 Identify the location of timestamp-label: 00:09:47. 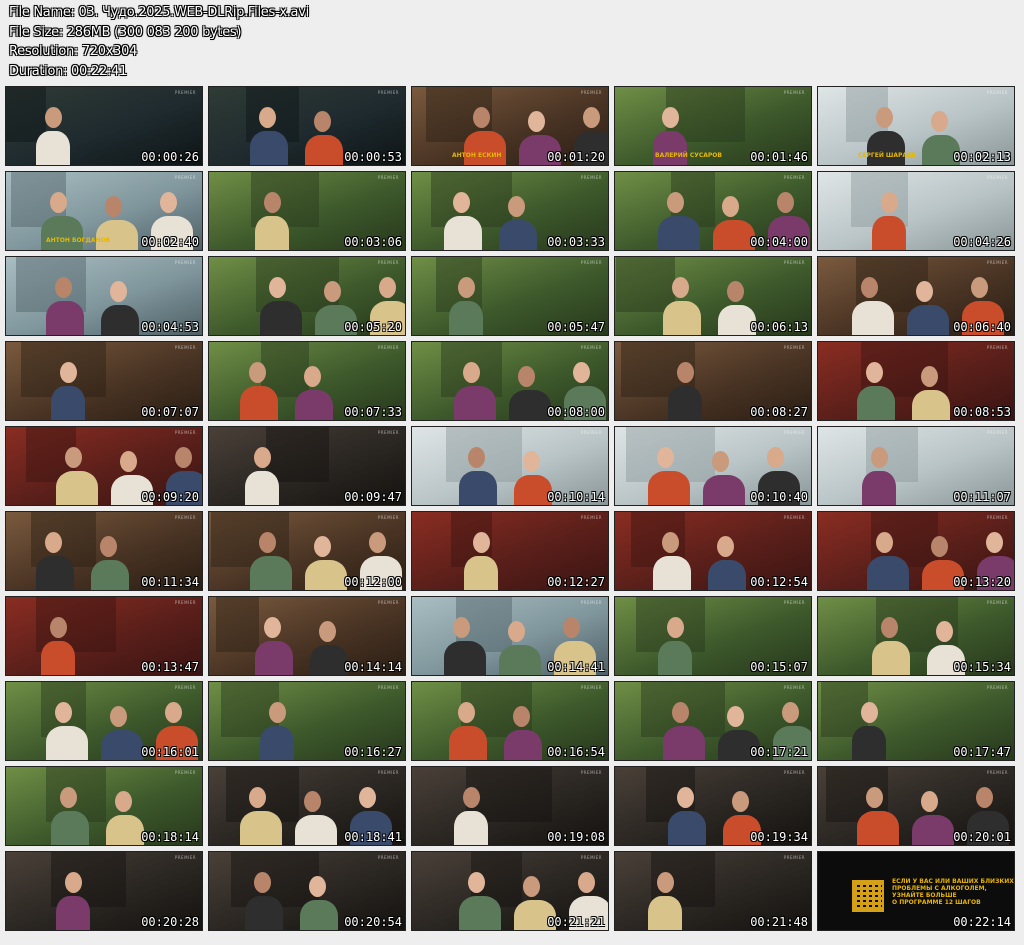
(373, 497).